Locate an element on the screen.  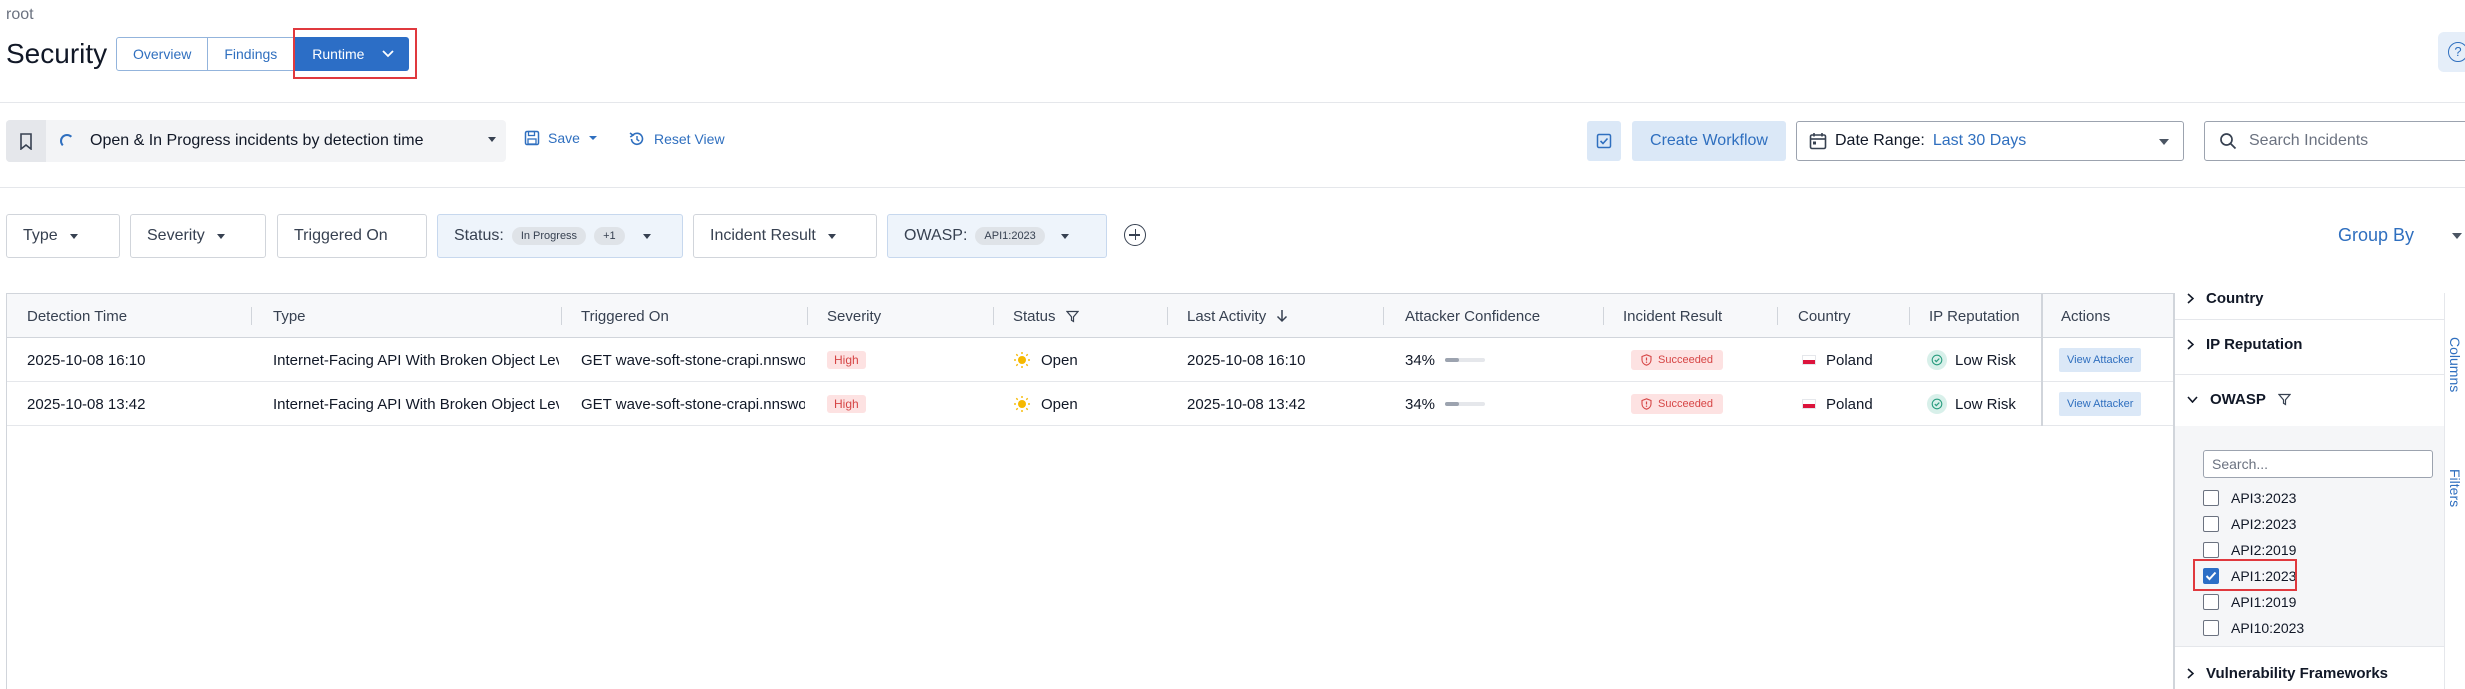
col-last-activity-label: Last Activity is located at coordinates (1227, 316).